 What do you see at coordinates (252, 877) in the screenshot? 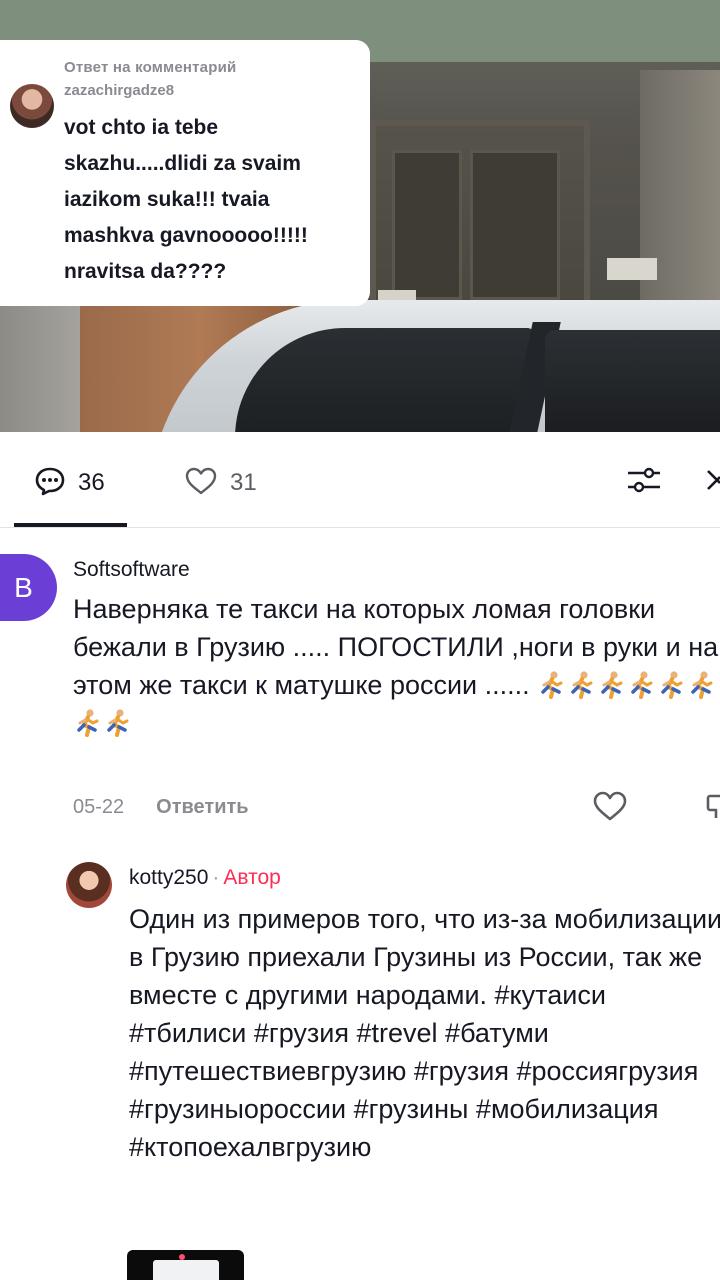
I see `author-badge: Автор` at bounding box center [252, 877].